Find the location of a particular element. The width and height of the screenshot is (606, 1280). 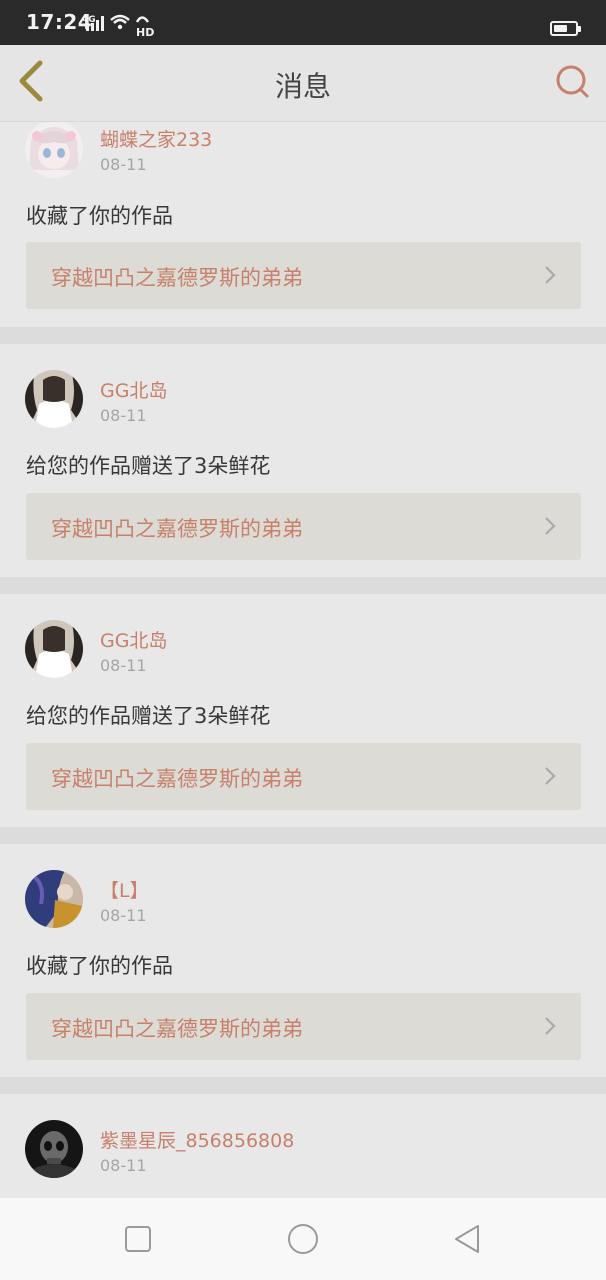

message-username: 蝴蝶之家233 is located at coordinates (156, 138).